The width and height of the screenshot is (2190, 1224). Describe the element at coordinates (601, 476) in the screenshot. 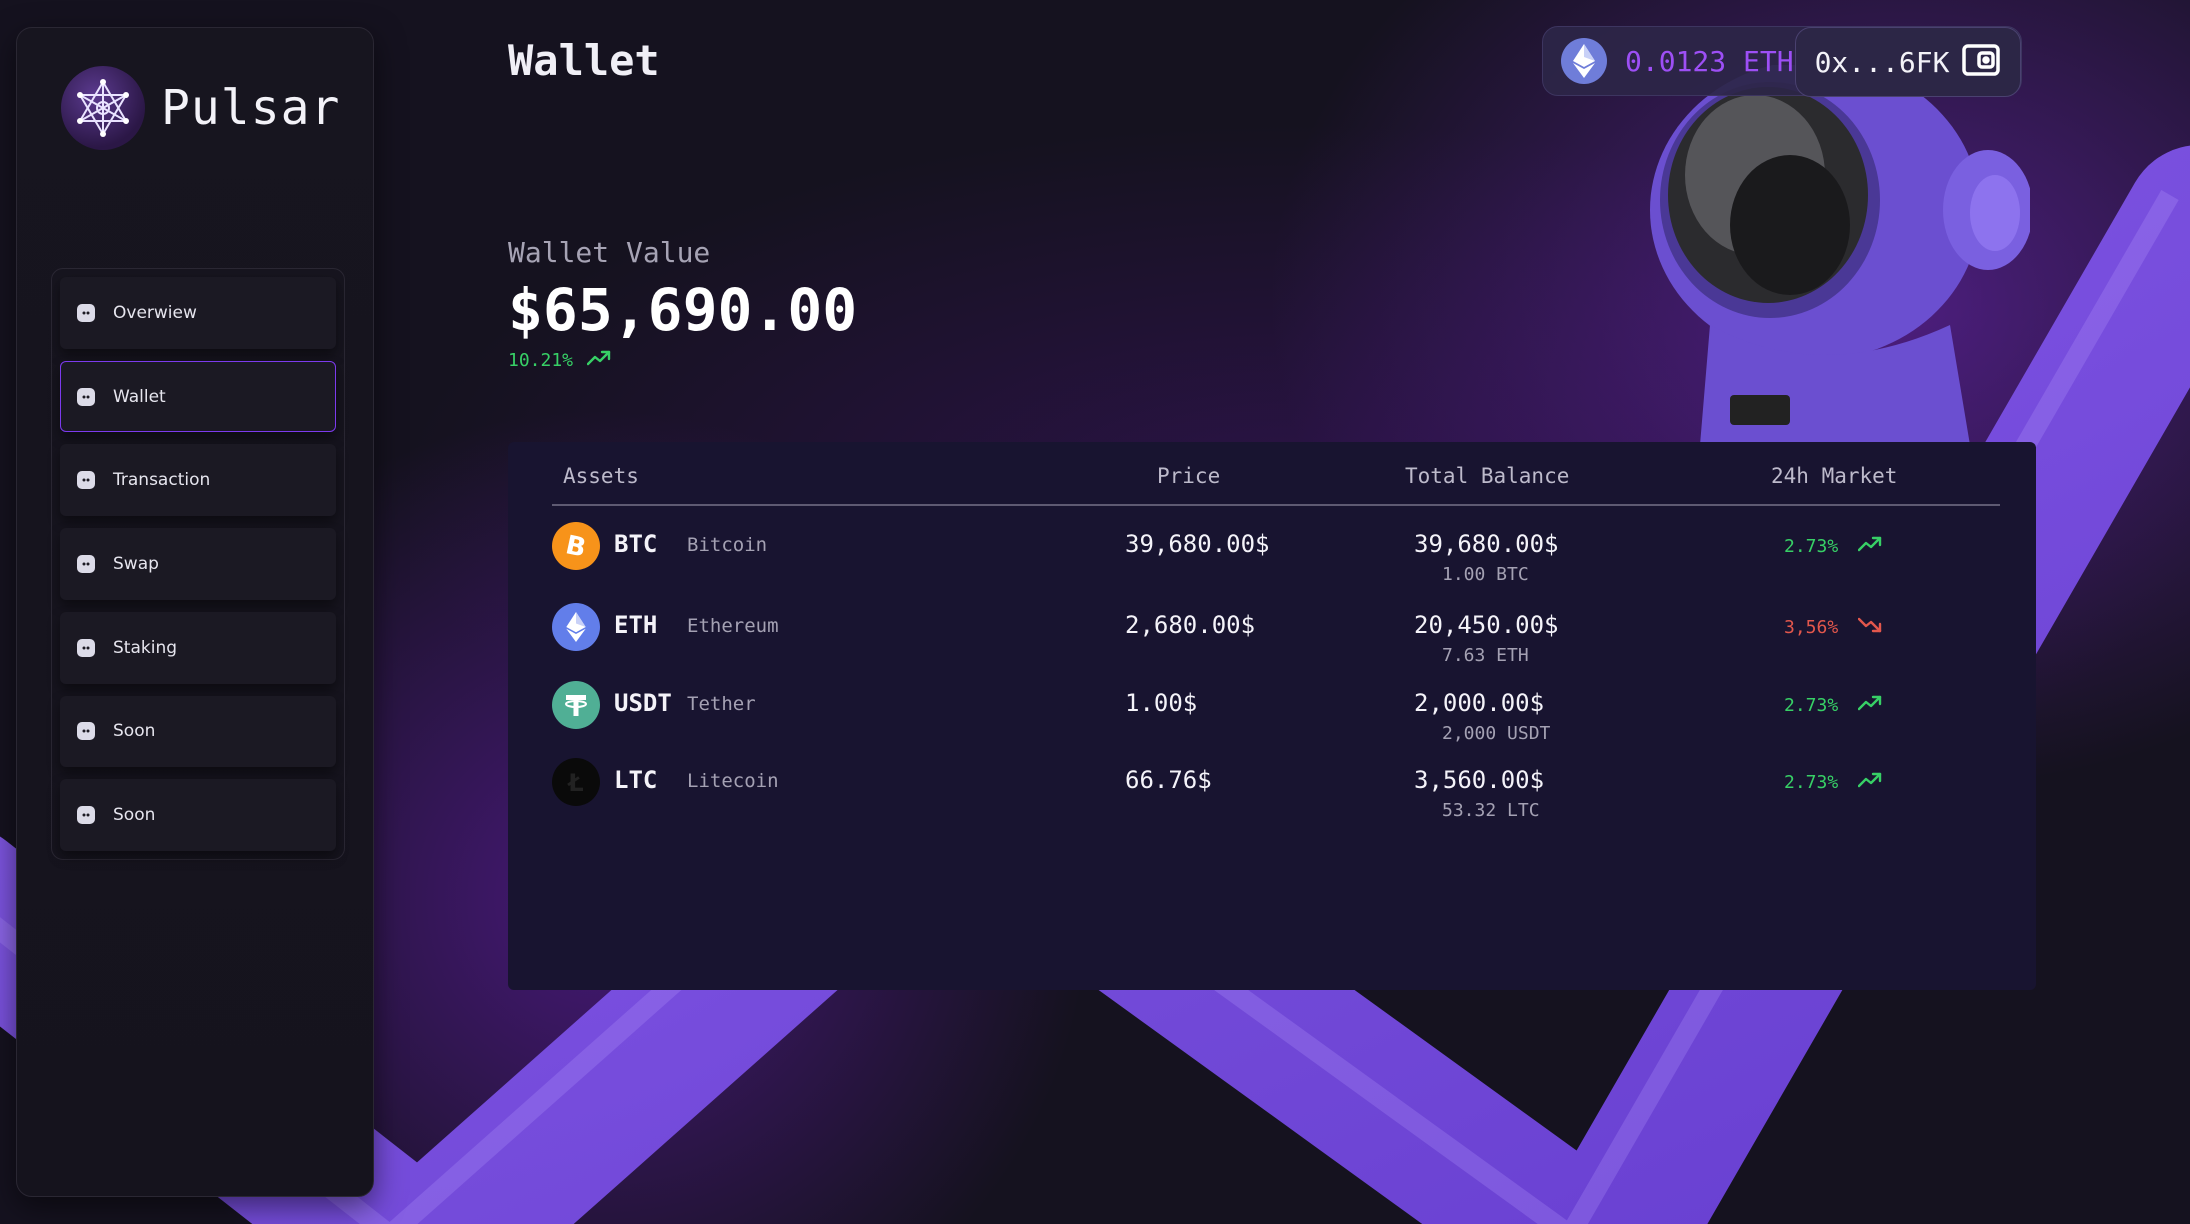

I see `column-header-assets: Assets` at that location.